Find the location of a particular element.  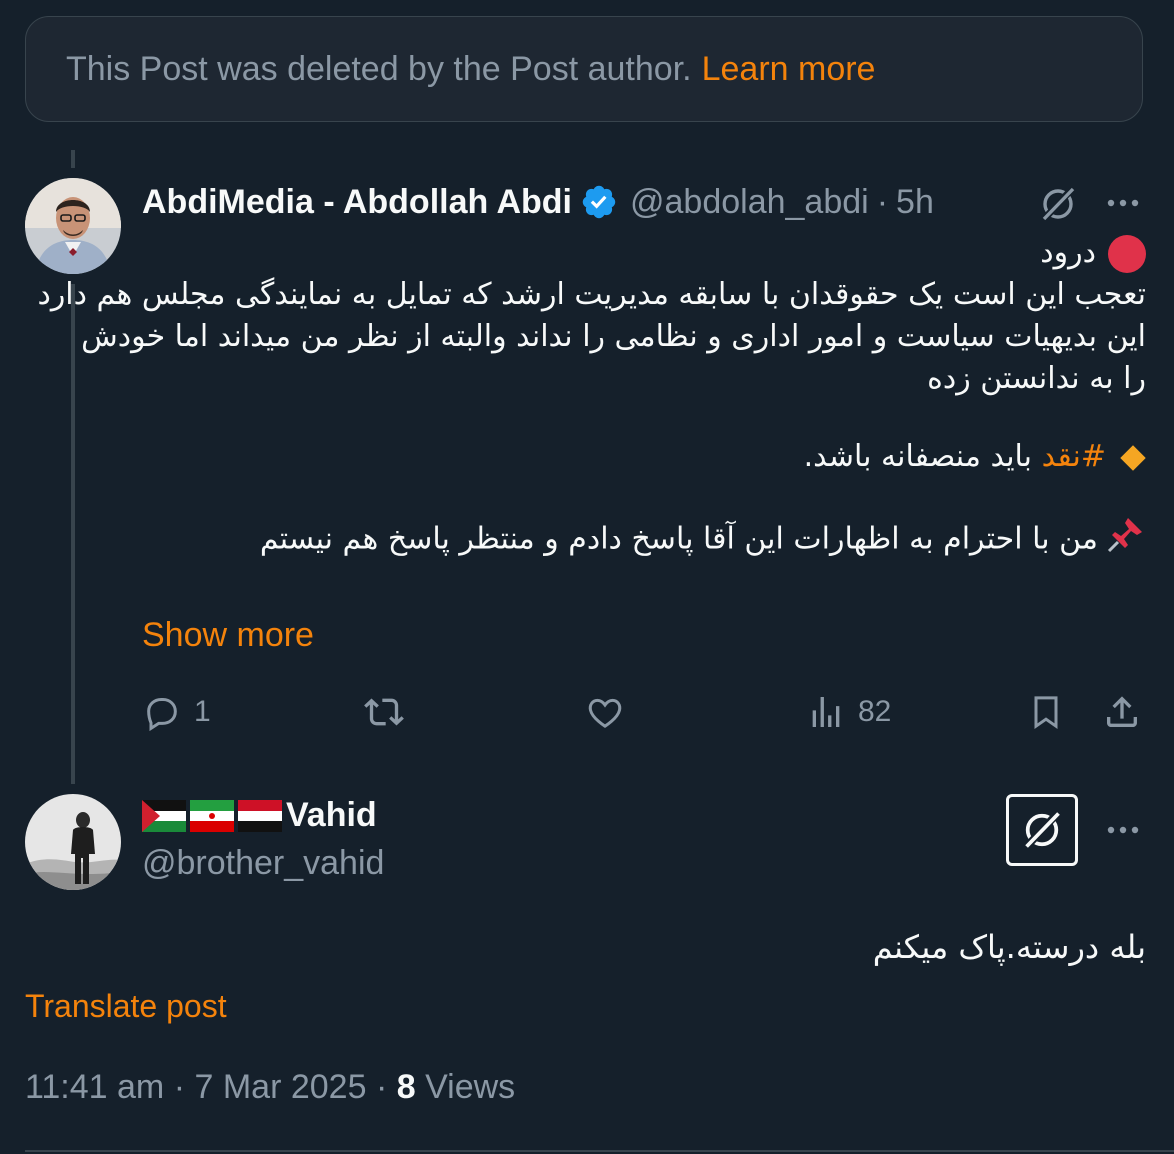

palestine-flag-icon is located at coordinates (164, 815).